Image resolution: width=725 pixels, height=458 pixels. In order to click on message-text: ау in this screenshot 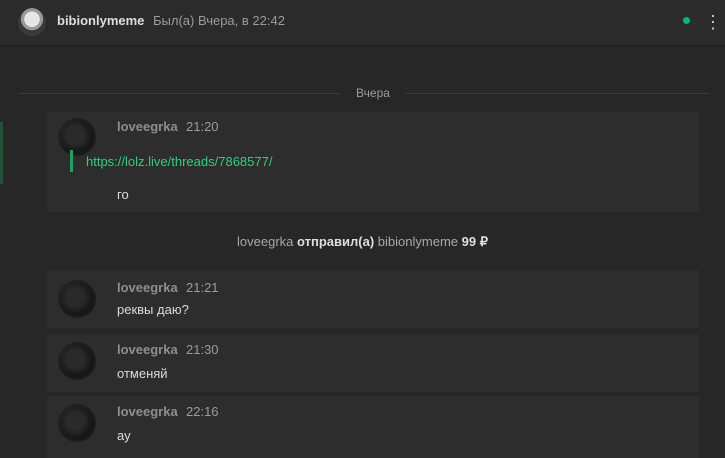, I will do `click(124, 435)`.